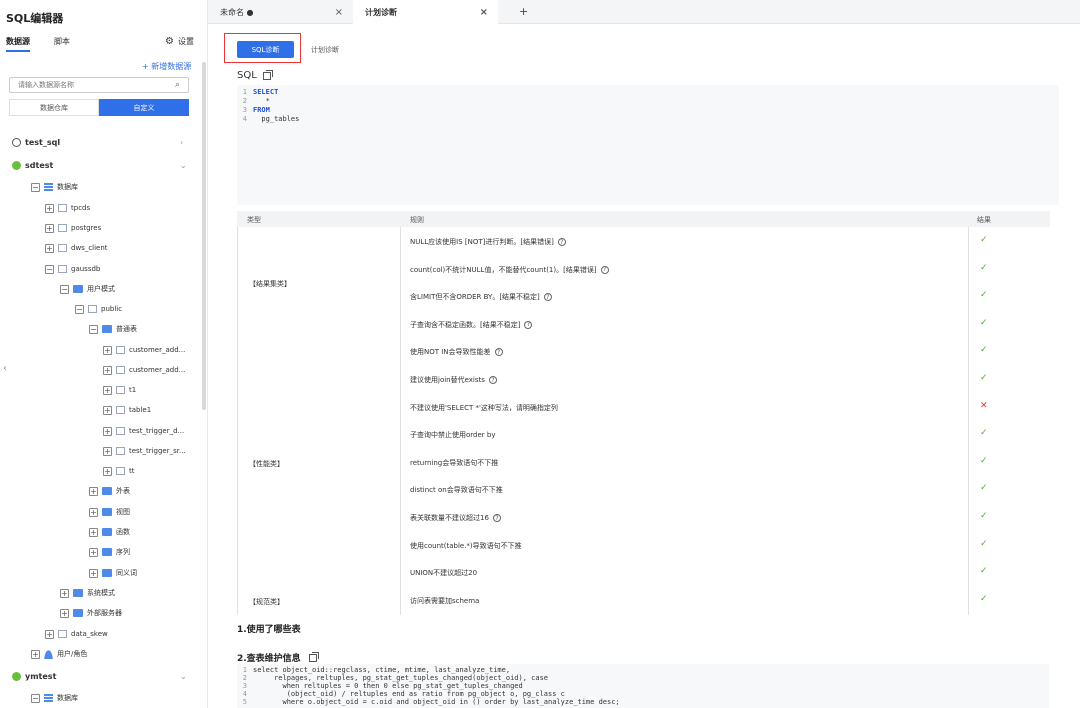 The height and width of the screenshot is (708, 1080). I want to click on tree-item: + postgres, so click(73, 228).